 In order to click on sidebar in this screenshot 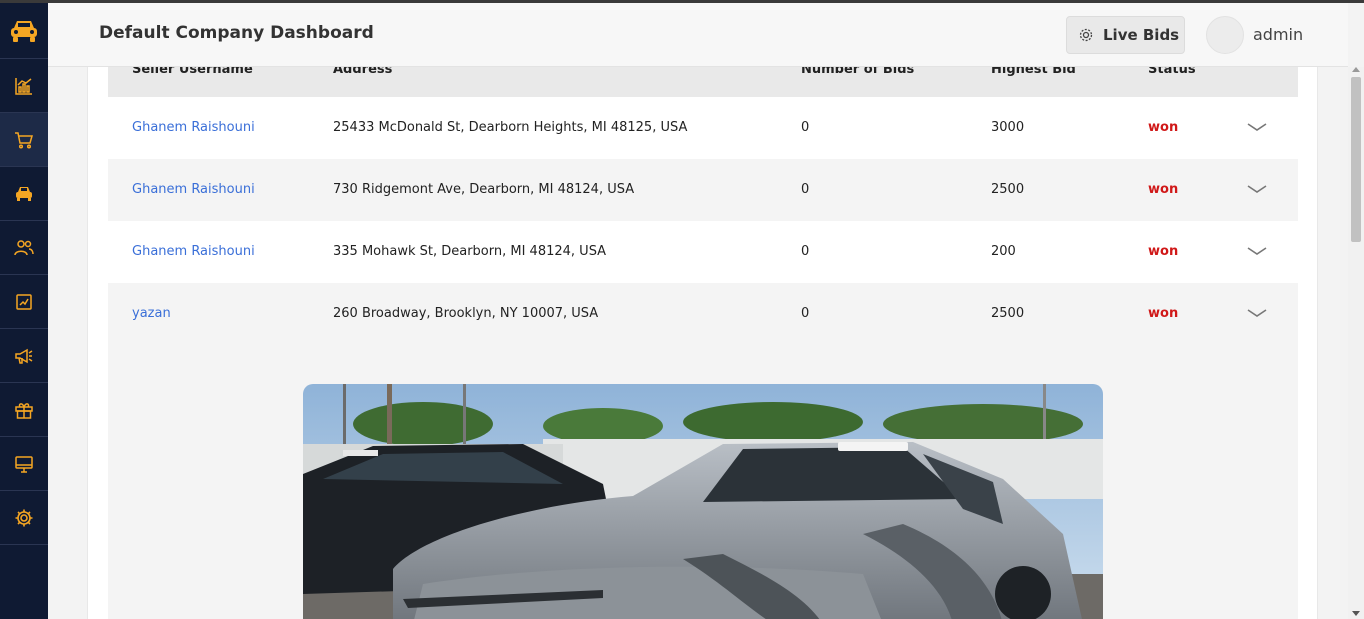, I will do `click(24, 311)`.